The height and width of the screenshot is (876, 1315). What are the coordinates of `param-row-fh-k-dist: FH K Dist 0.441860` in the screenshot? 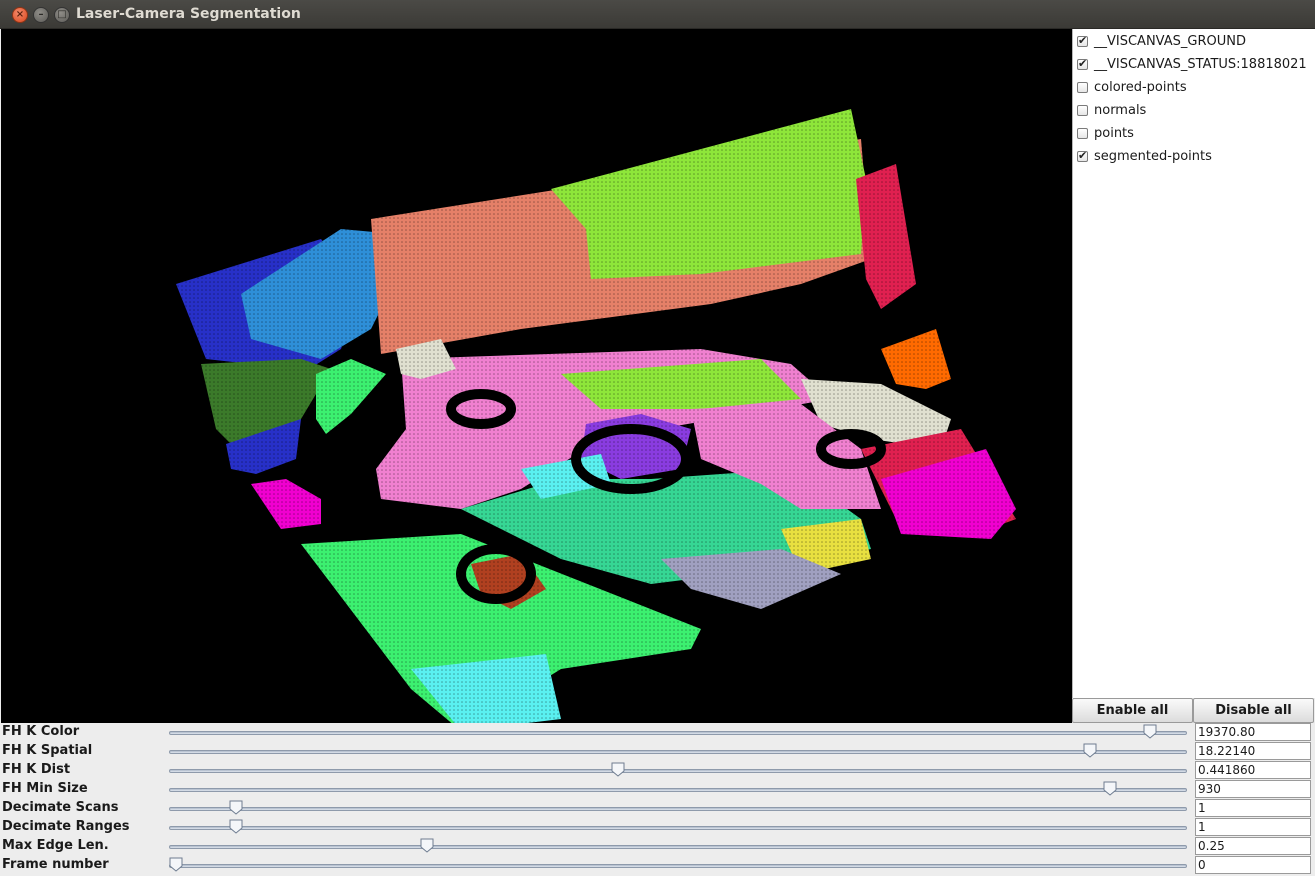 It's located at (657, 770).